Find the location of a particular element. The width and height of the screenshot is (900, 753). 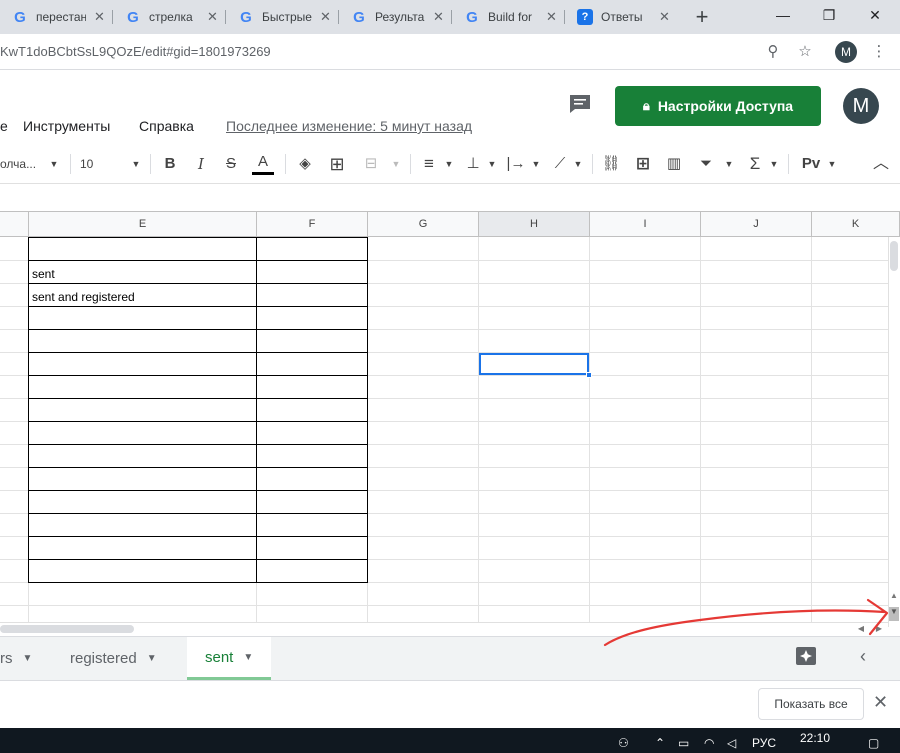

tray-up-arrow-icon: ⌃ is located at coordinates (660, 743).